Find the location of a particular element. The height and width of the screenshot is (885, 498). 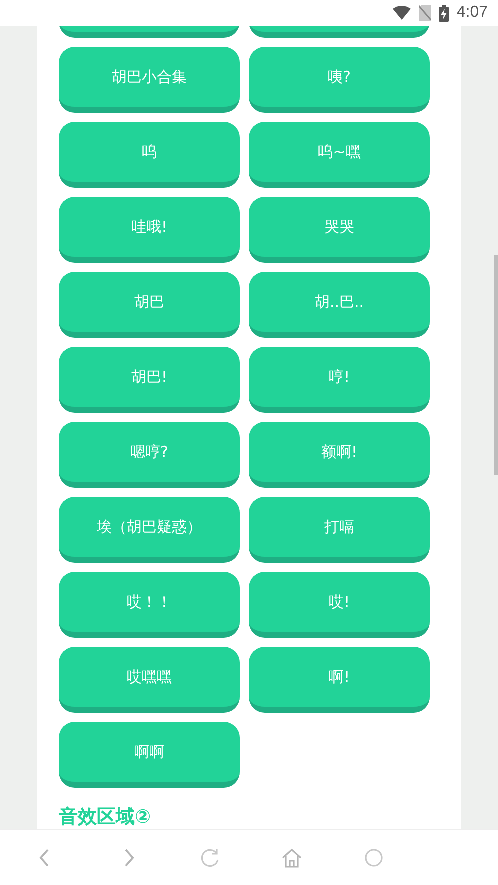

wifi-icon is located at coordinates (401, 13).